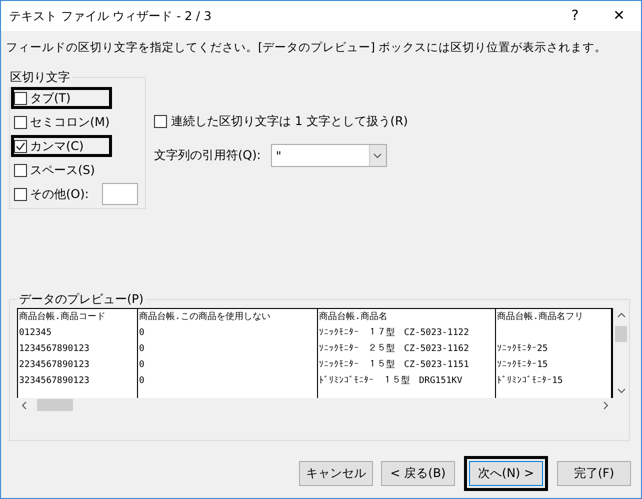 This screenshot has width=642, height=499. I want to click on table-cell-text: 商品台帳.商品コード, so click(62, 317).